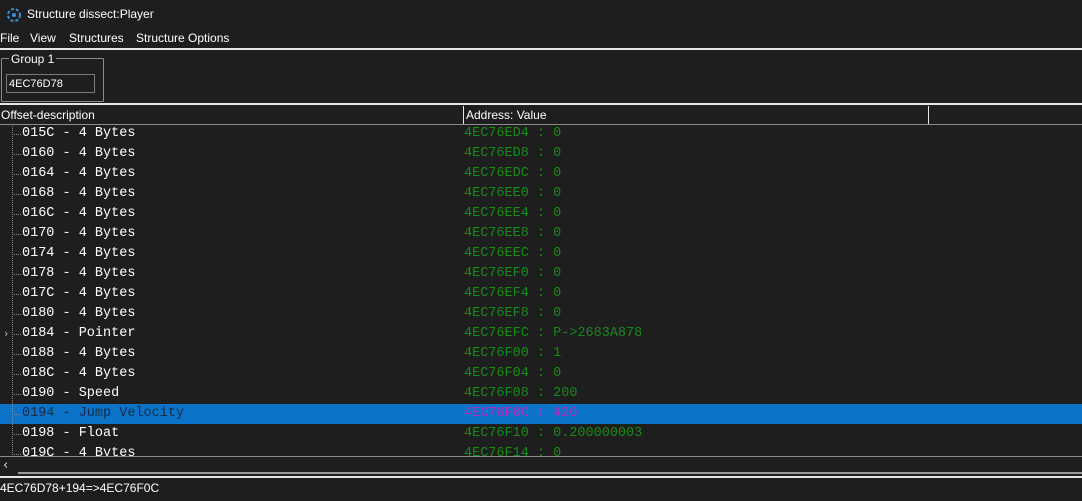  What do you see at coordinates (79, 213) in the screenshot?
I see `offset-description: 016C - 4 Bytes` at bounding box center [79, 213].